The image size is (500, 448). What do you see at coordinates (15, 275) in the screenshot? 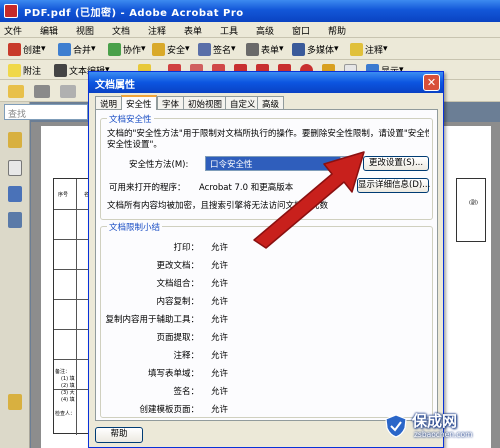
I see `navigation-panel` at bounding box center [15, 275].